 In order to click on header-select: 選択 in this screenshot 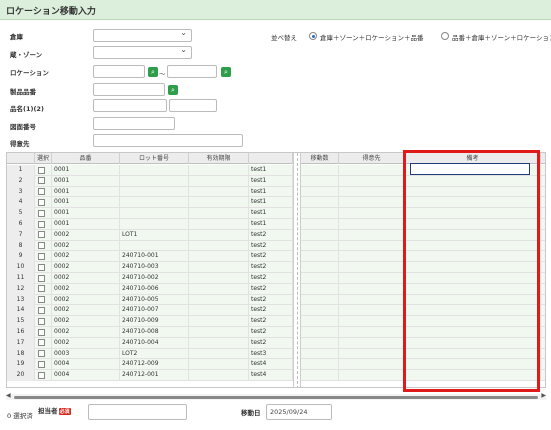, I will do `click(43, 158)`.